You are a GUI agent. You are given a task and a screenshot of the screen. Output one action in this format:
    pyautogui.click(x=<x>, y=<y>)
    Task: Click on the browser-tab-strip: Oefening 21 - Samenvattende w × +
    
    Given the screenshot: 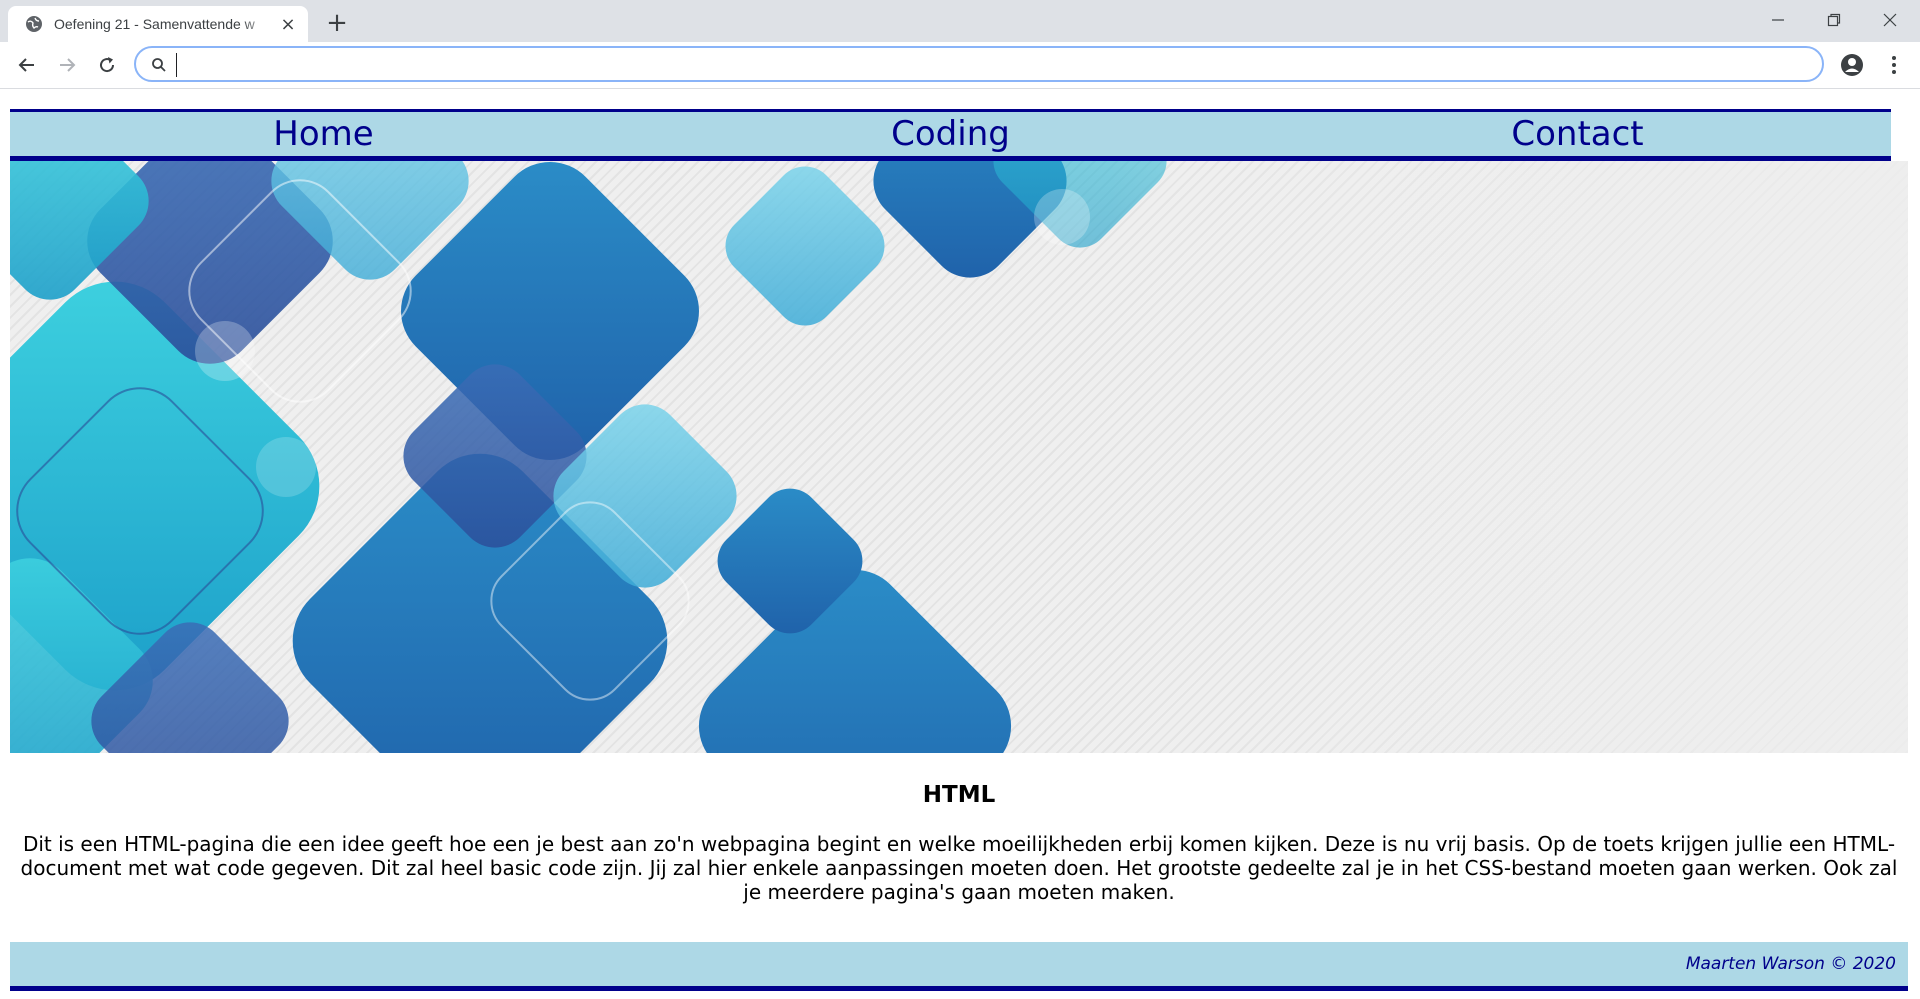 What is the action you would take?
    pyautogui.click(x=960, y=21)
    